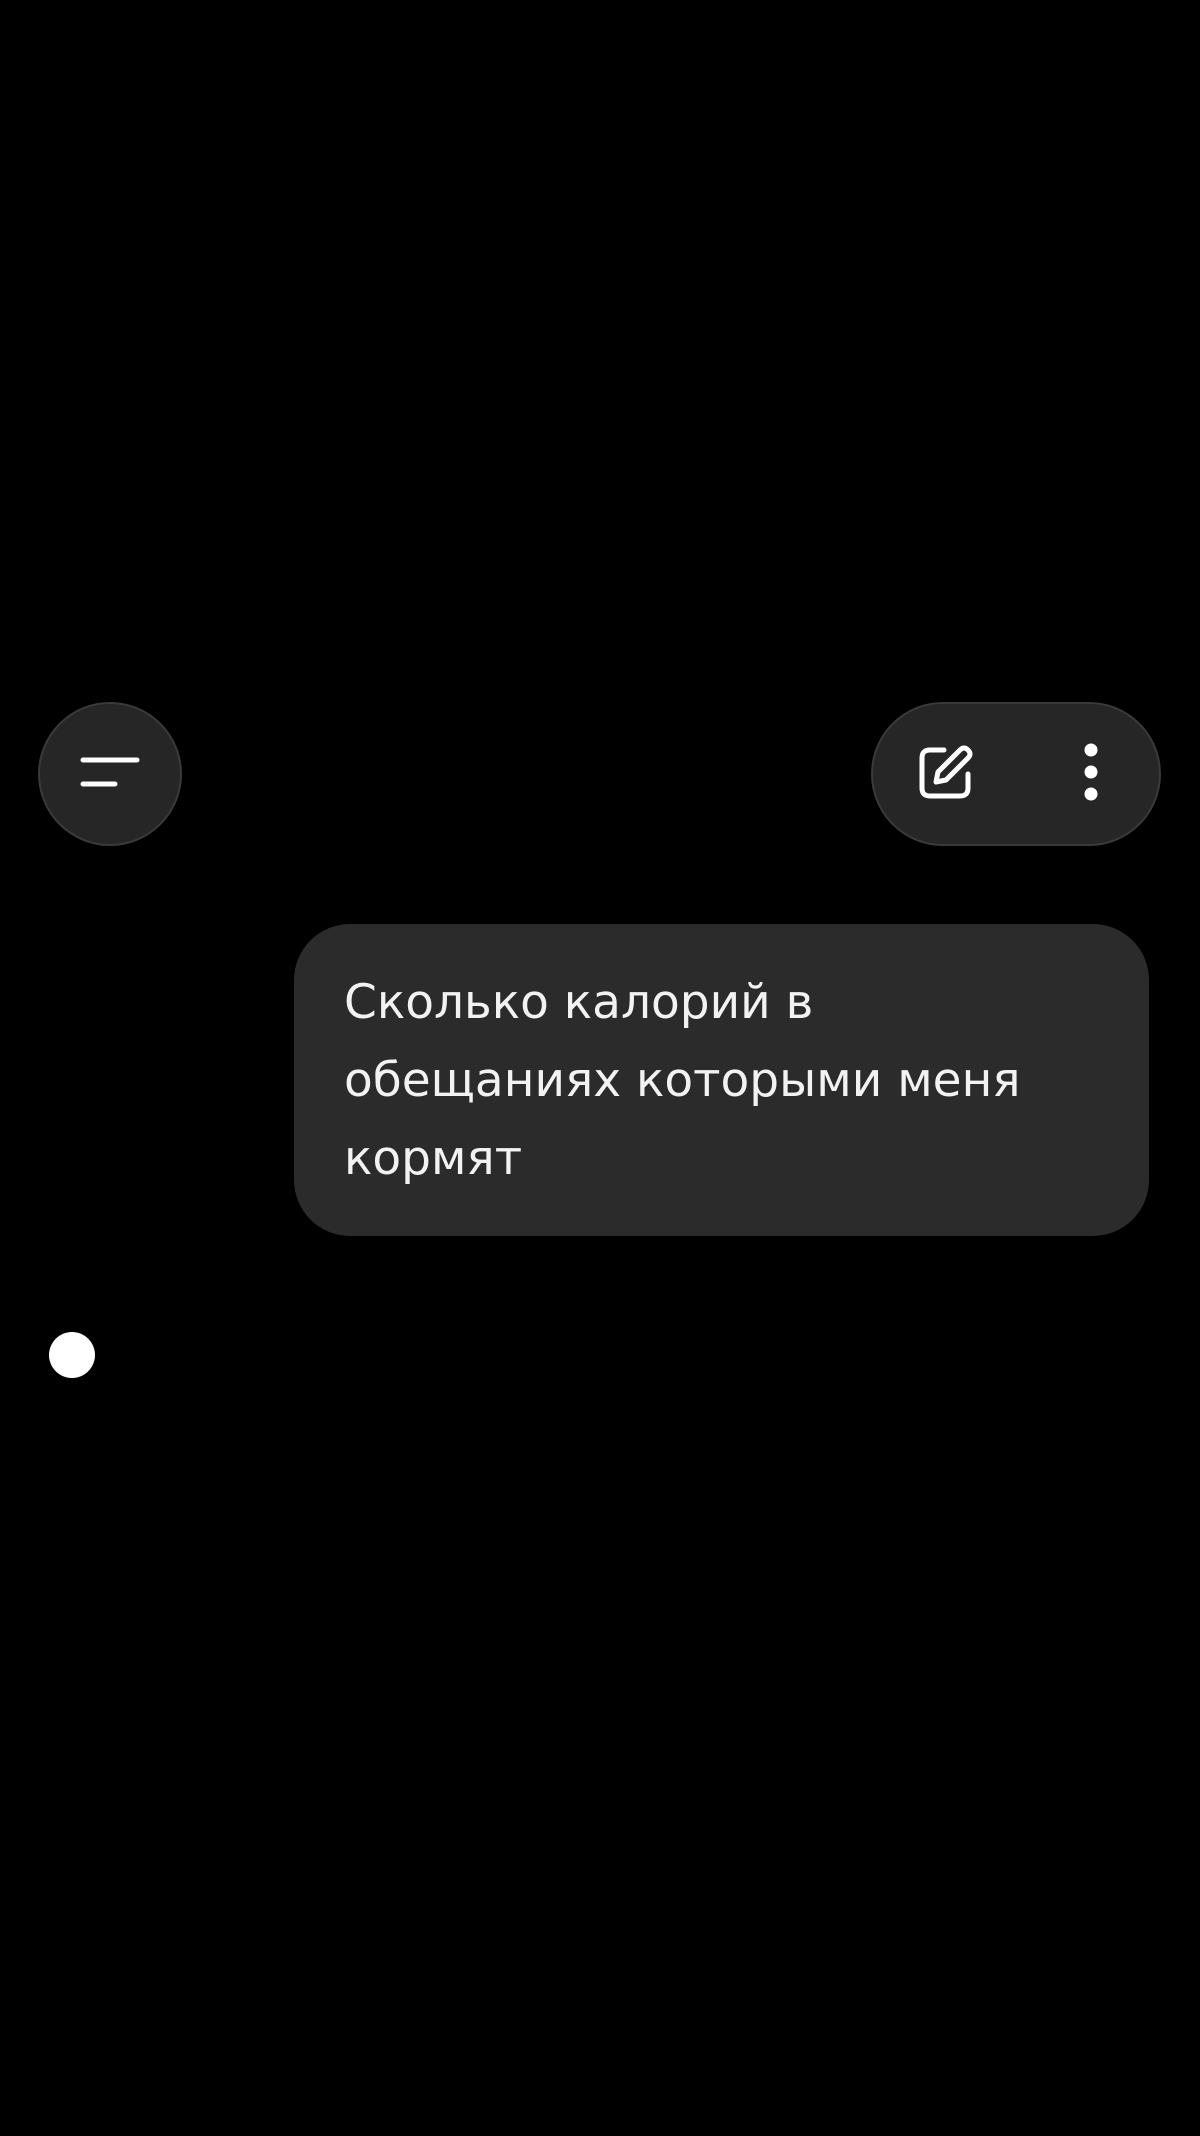 The height and width of the screenshot is (2136, 1200). I want to click on new-chat-button, so click(945, 774).